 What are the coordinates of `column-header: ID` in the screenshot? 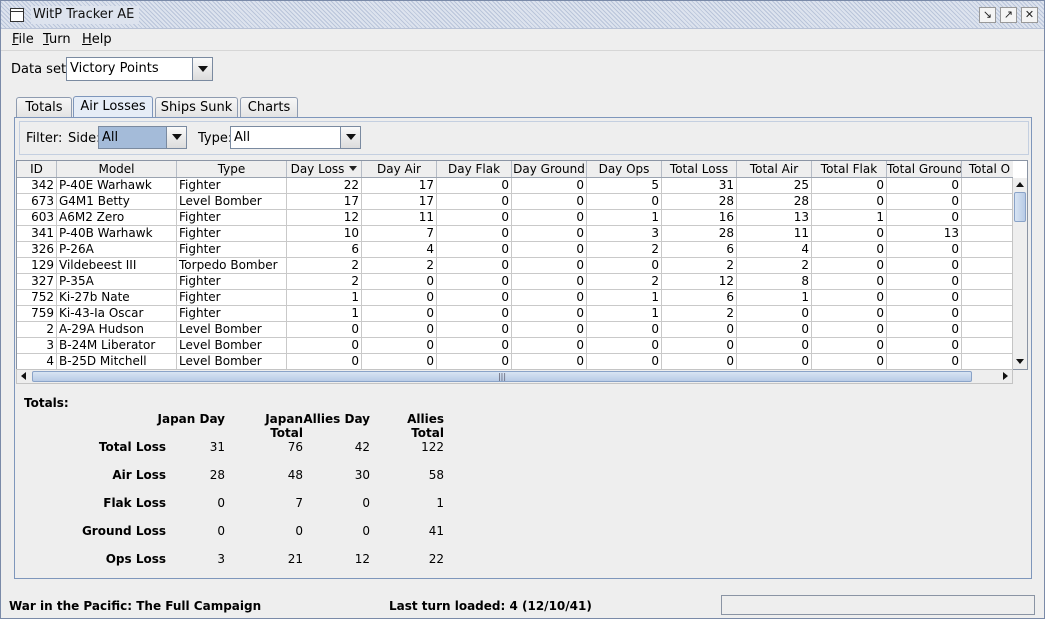 It's located at (37, 169).